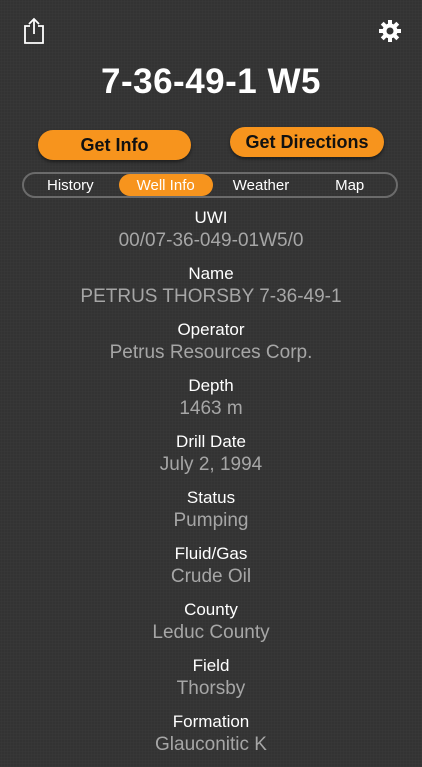 This screenshot has width=422, height=767. I want to click on field-label: Status, so click(211, 497).